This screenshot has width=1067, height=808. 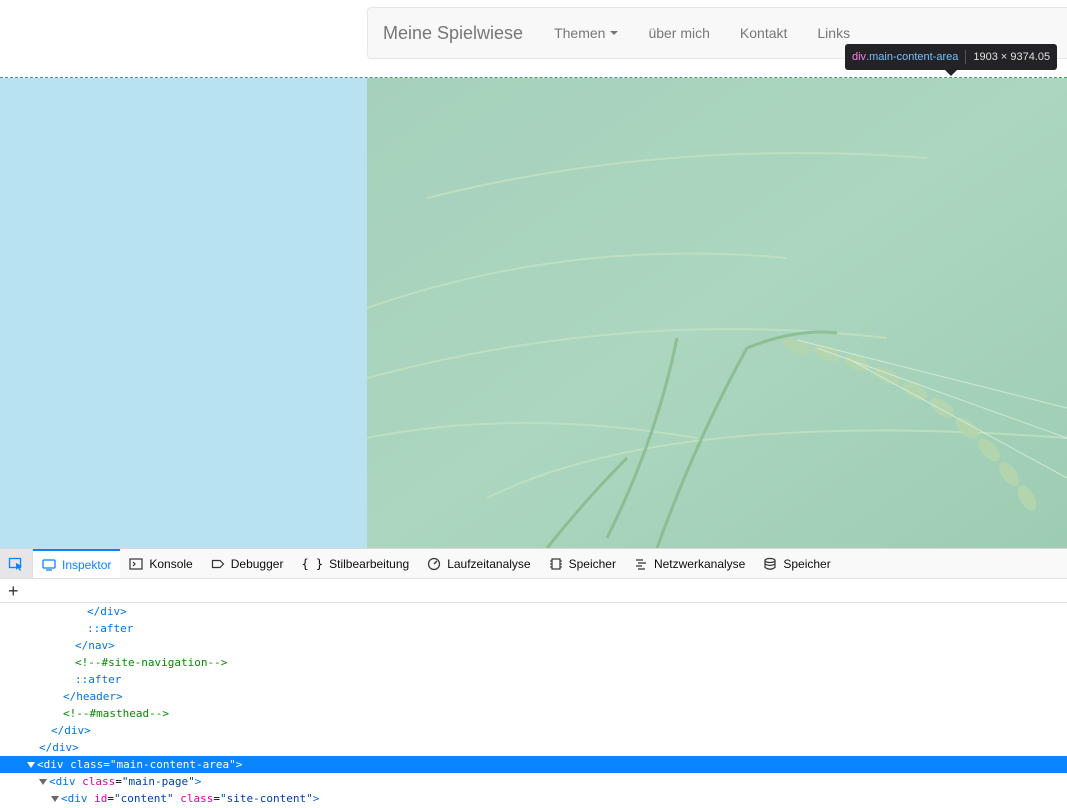 What do you see at coordinates (833, 33) in the screenshot?
I see `nav-item-links: Links` at bounding box center [833, 33].